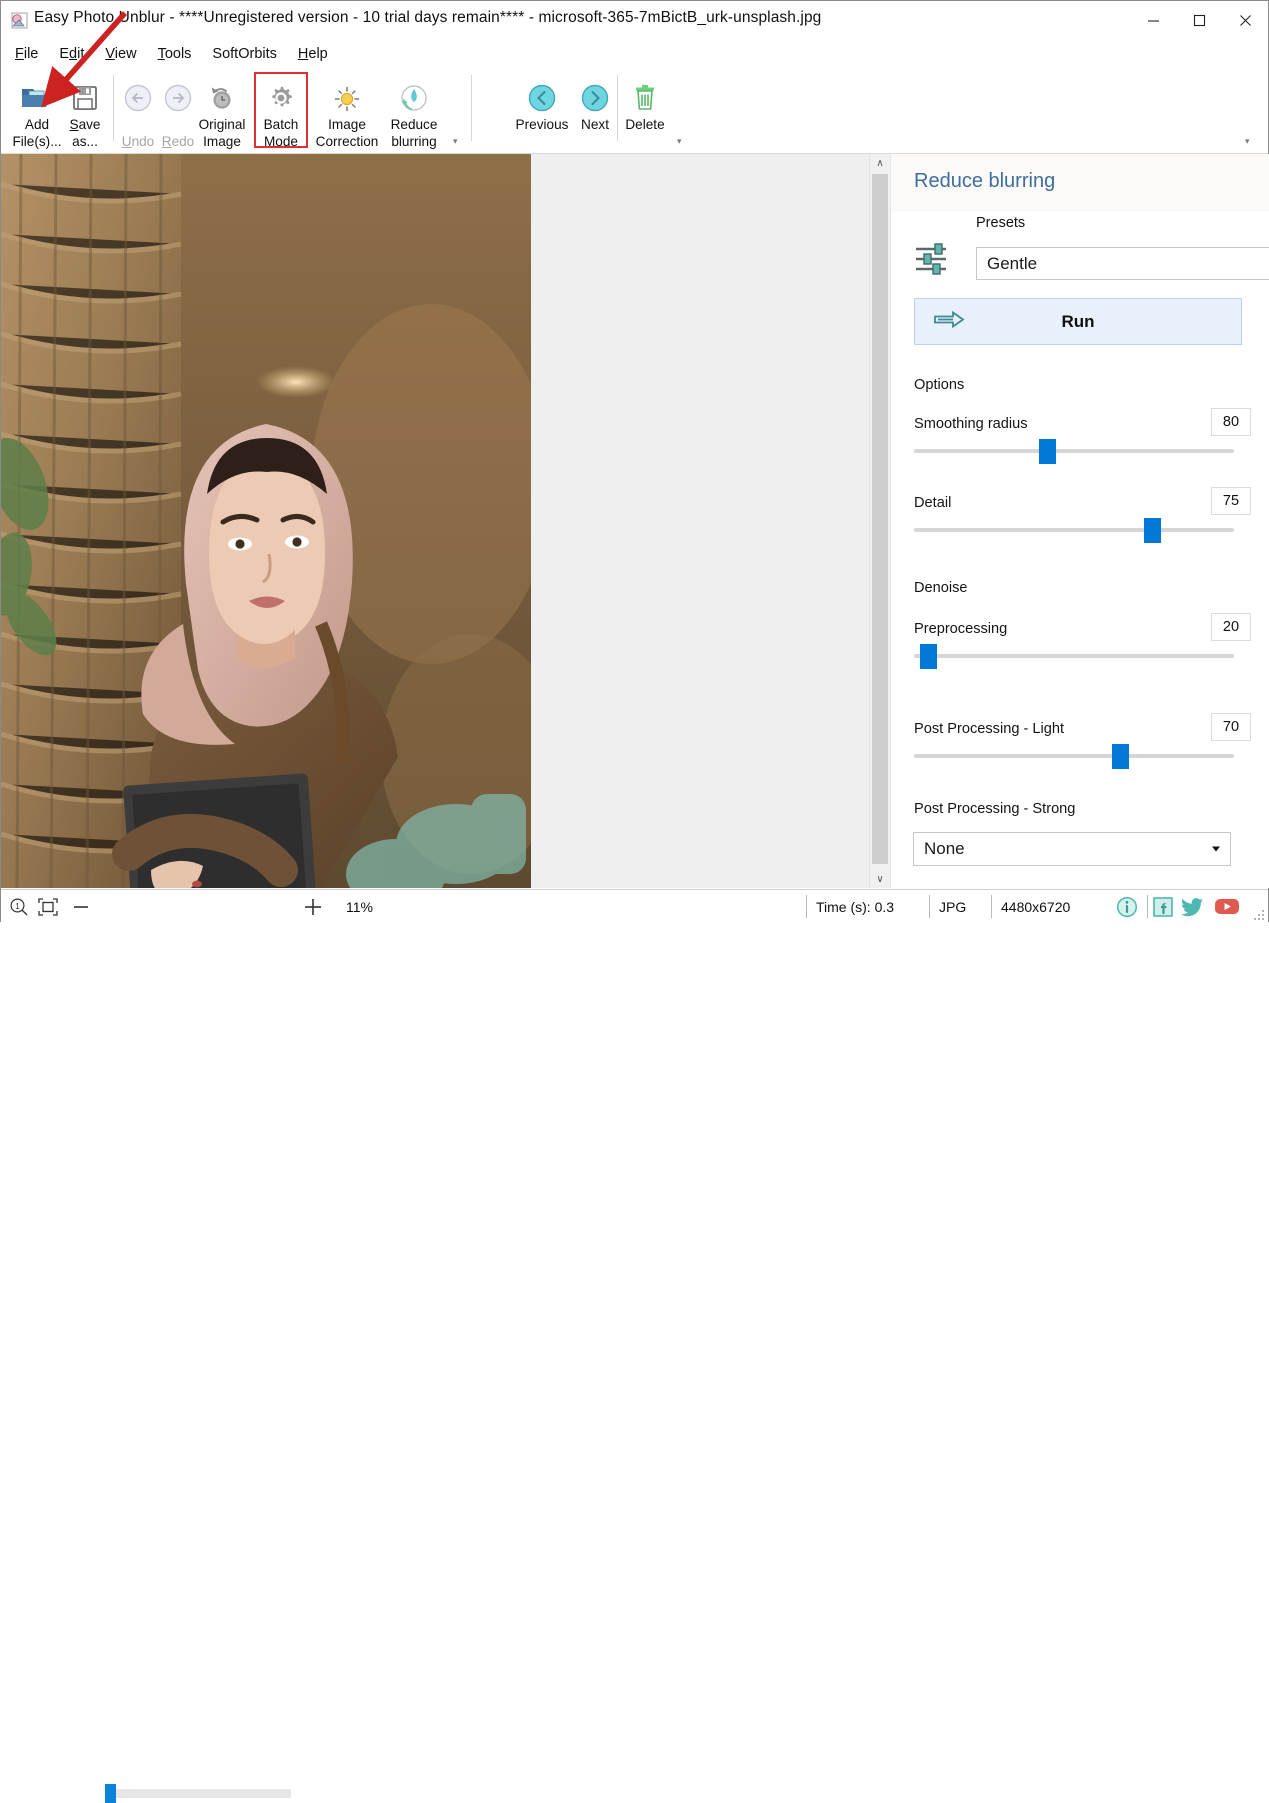  What do you see at coordinates (1231, 422) in the screenshot?
I see `slider-smoothing-radius-value: 80` at bounding box center [1231, 422].